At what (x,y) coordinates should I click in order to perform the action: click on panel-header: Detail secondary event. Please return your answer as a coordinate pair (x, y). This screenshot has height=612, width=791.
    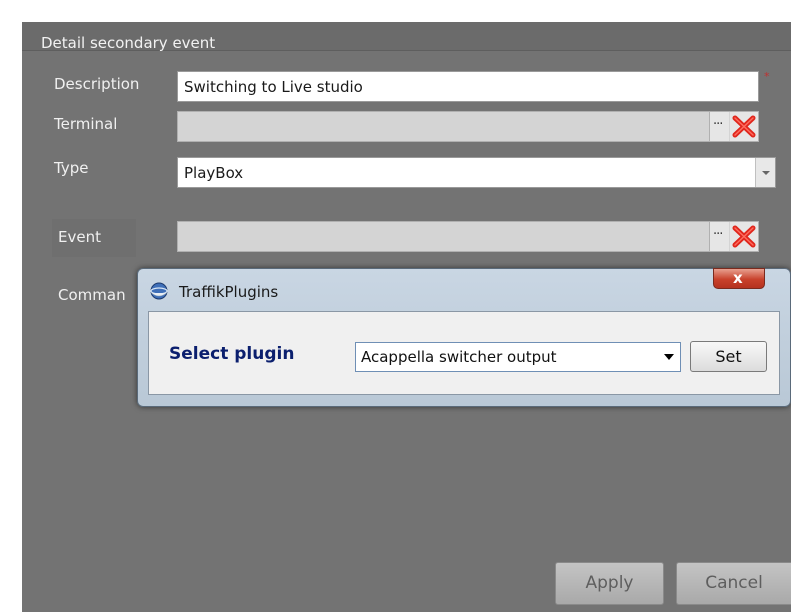
    Looking at the image, I should click on (406, 37).